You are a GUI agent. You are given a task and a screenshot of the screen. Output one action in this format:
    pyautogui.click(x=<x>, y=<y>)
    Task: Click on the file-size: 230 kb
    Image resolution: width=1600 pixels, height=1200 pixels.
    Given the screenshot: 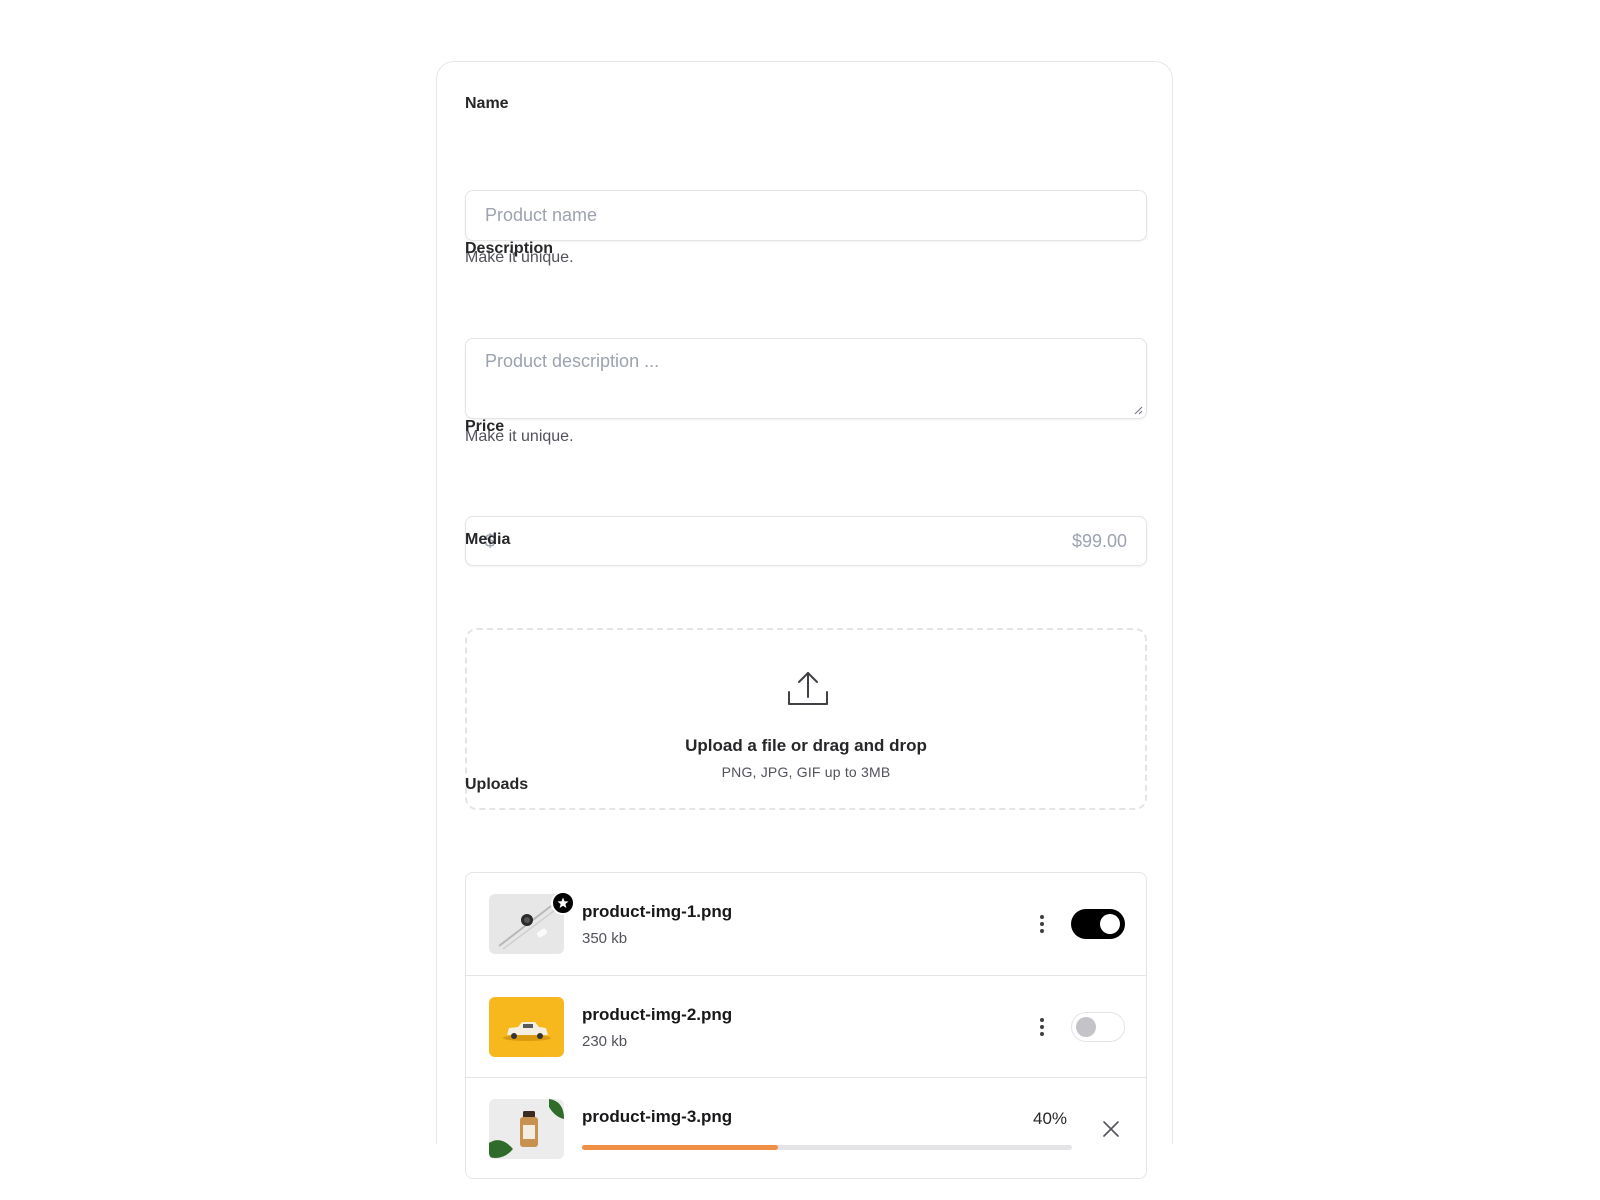 What is the action you would take?
    pyautogui.click(x=605, y=1041)
    